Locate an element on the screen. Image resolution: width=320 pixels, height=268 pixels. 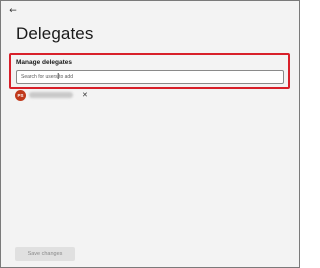
avatar: PS is located at coordinates (20, 95).